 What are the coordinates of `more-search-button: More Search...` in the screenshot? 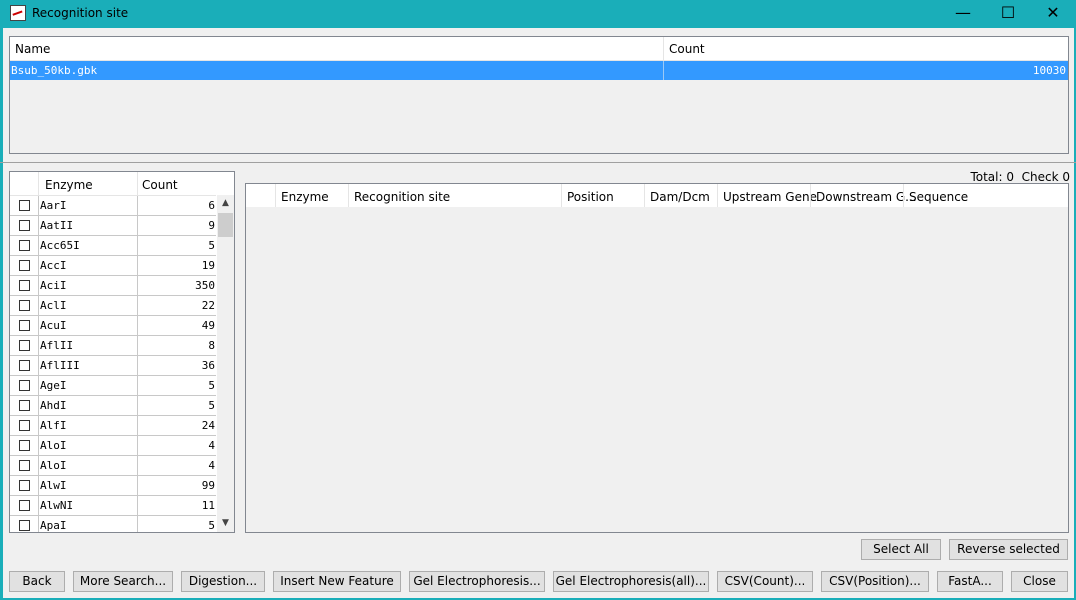 It's located at (123, 581).